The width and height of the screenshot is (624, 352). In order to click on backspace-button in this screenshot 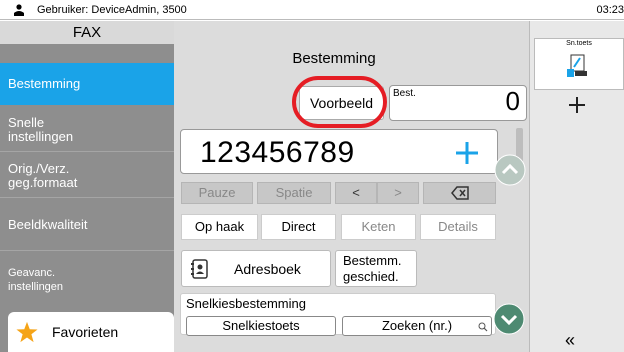, I will do `click(459, 193)`.